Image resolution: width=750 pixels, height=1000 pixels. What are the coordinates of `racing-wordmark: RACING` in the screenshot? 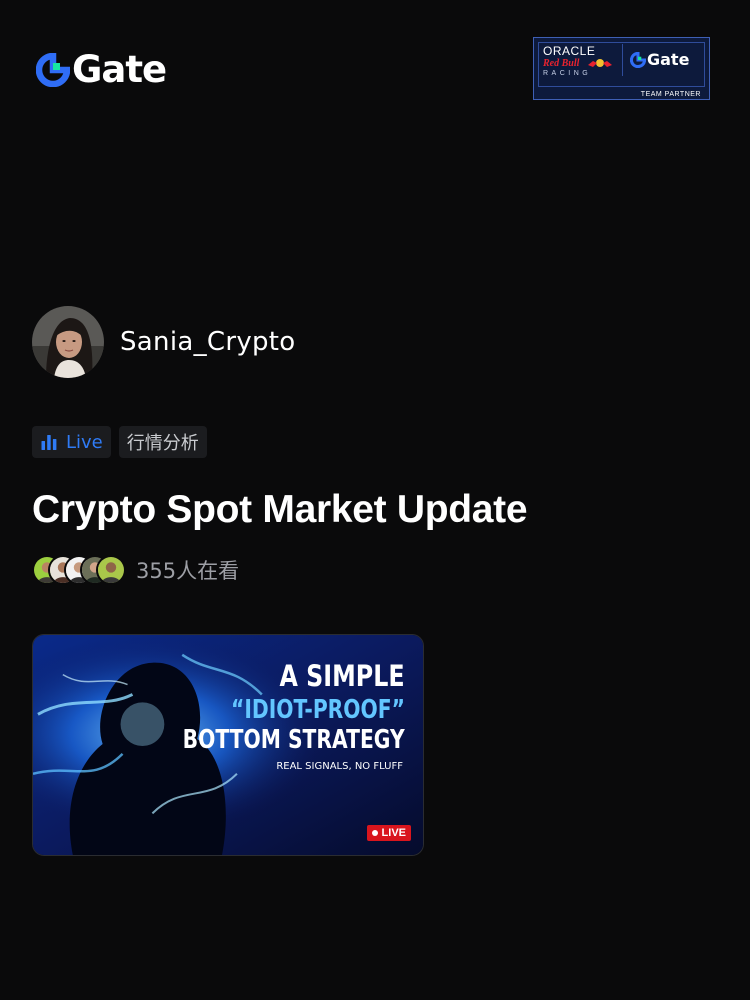 It's located at (567, 73).